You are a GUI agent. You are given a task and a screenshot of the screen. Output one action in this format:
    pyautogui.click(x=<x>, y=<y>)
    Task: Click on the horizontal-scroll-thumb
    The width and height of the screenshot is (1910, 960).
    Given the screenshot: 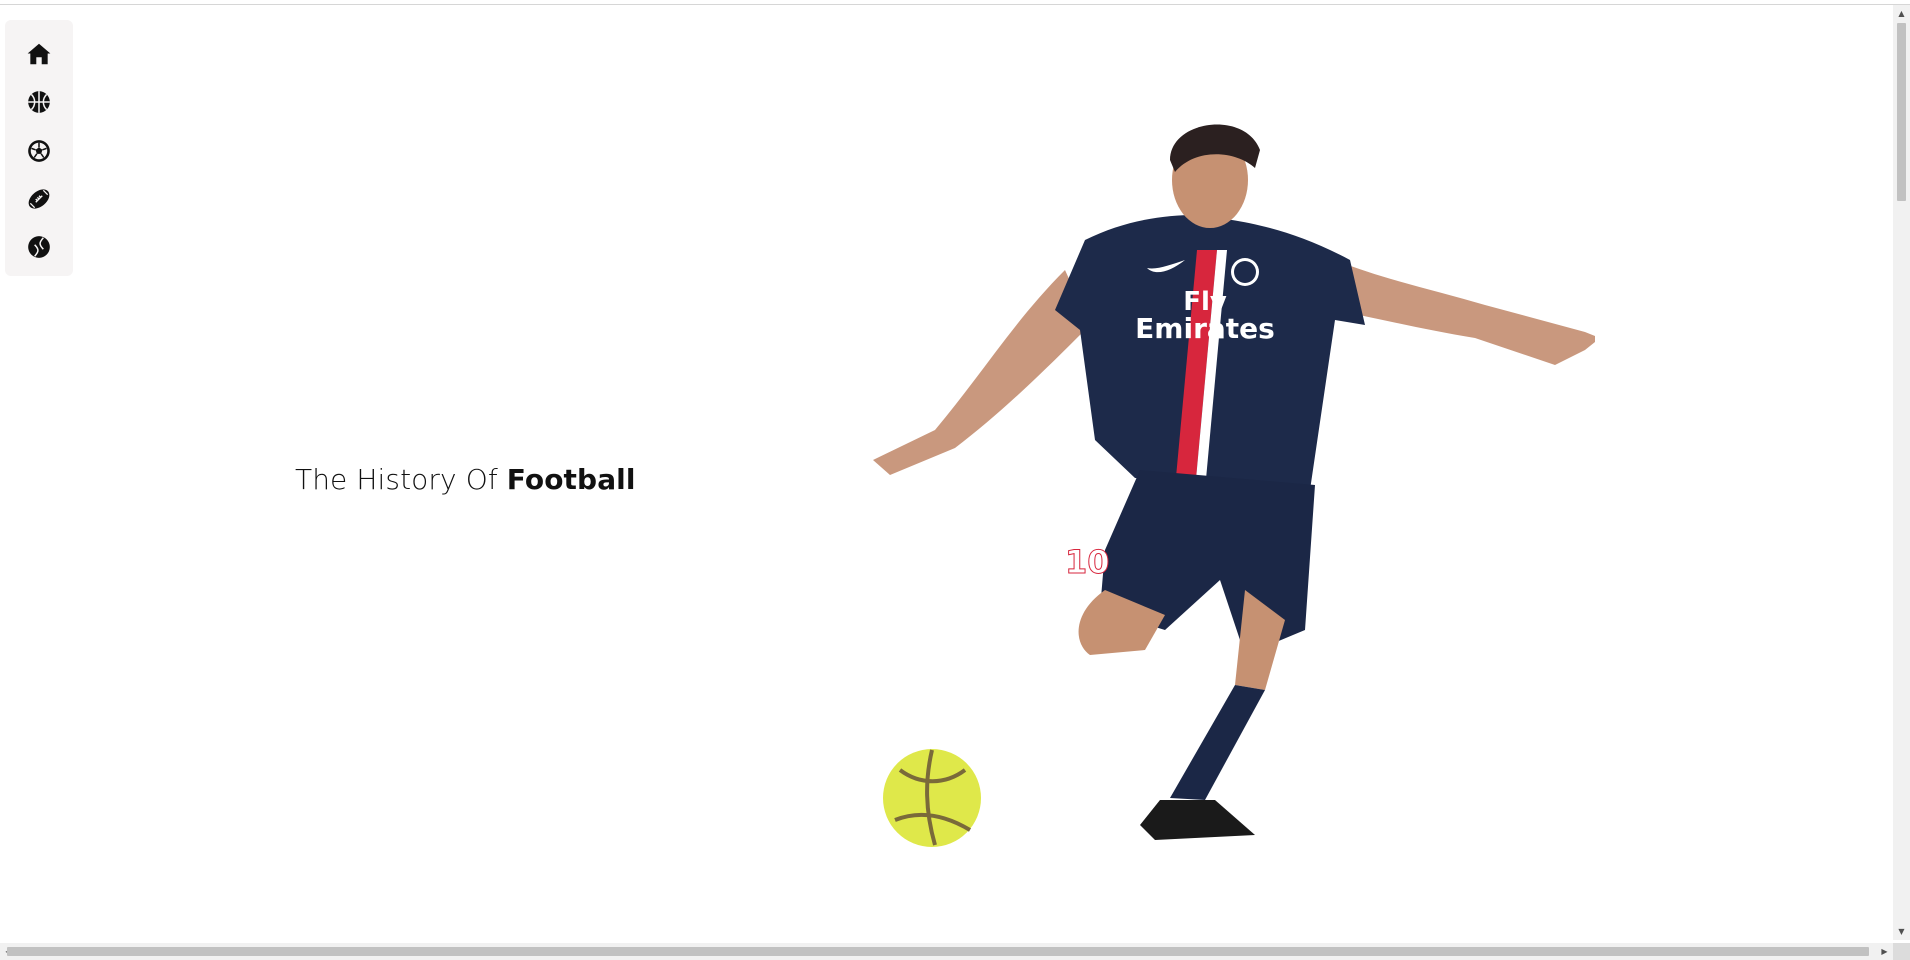 What is the action you would take?
    pyautogui.click(x=938, y=951)
    